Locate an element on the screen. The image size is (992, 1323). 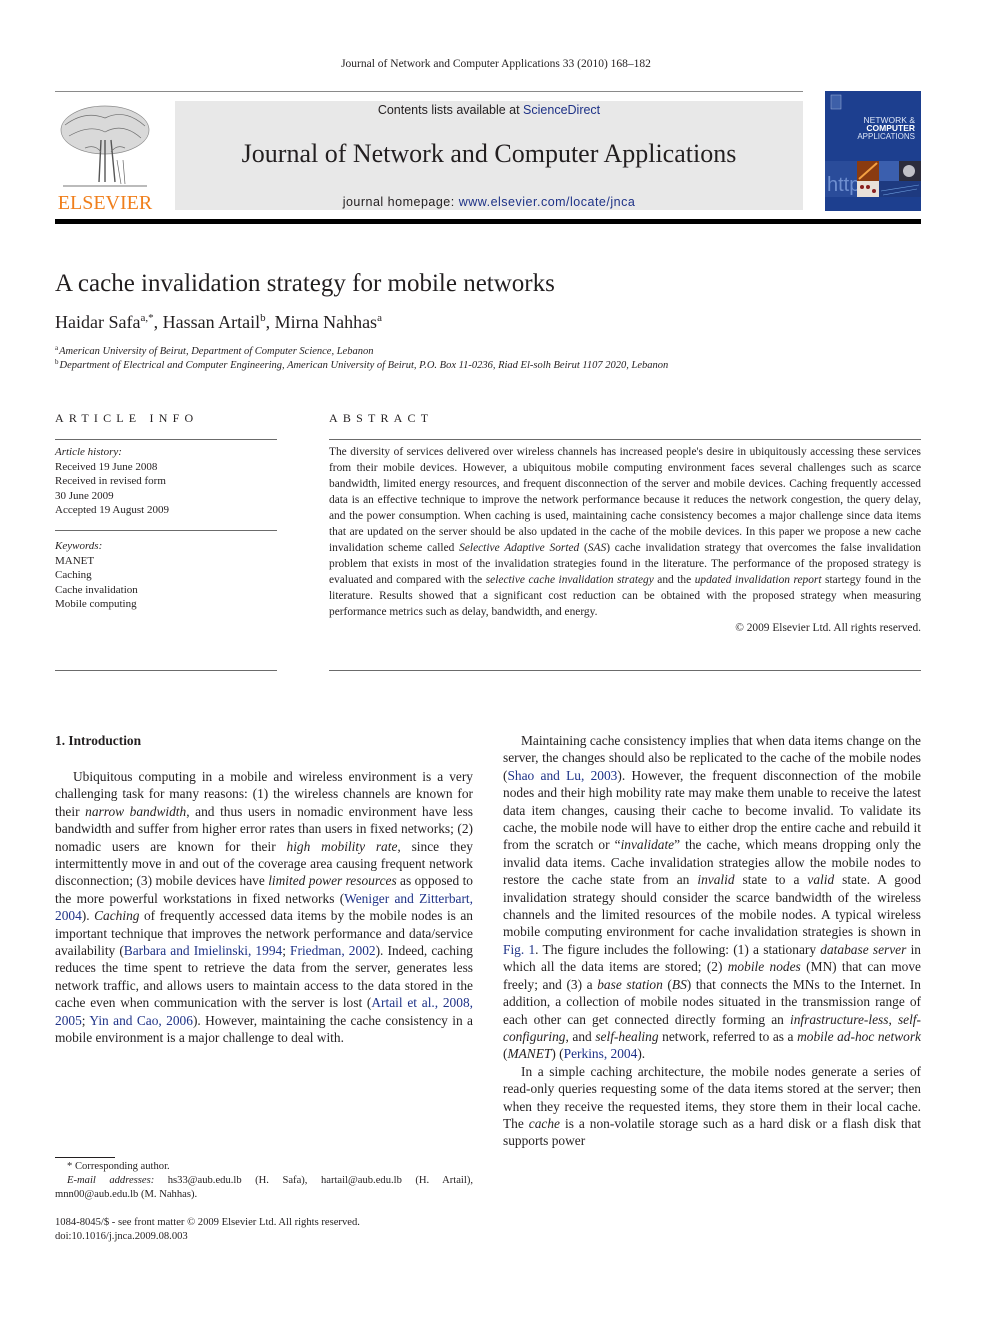
cover-line-3: APPLICATIONS is located at coordinates (886, 136).